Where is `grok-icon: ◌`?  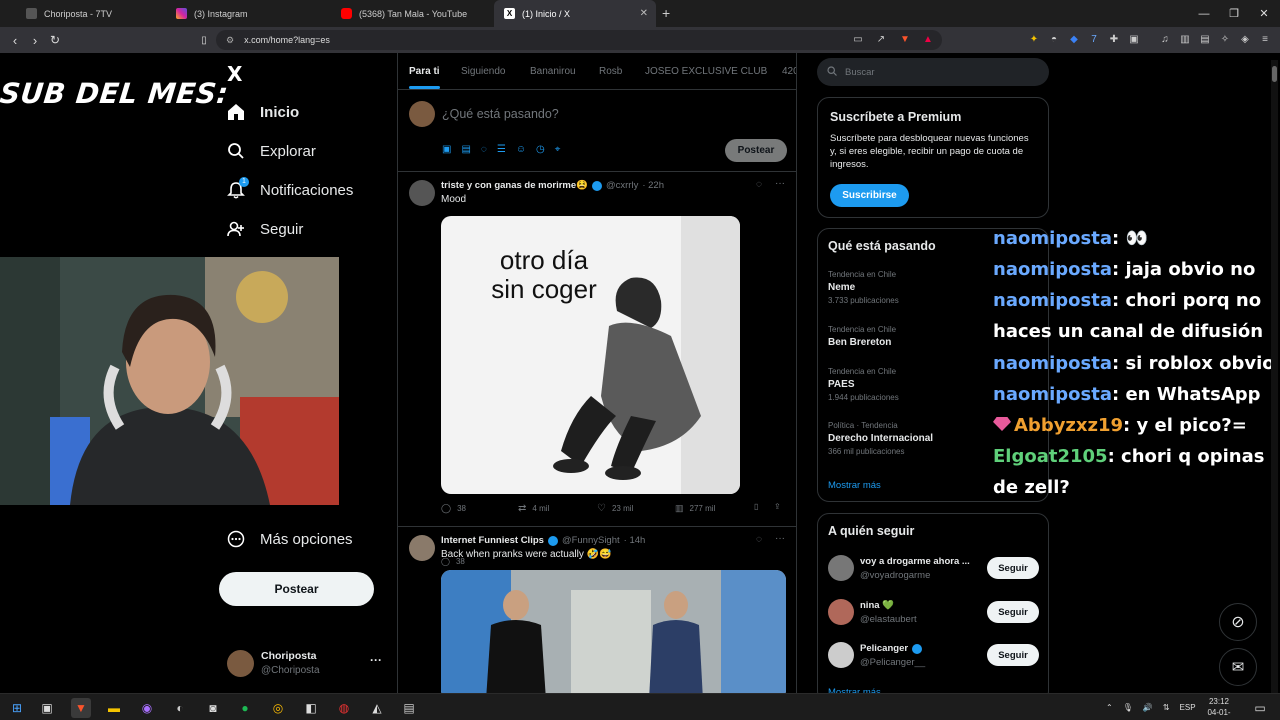 grok-icon: ◌ is located at coordinates (484, 151).